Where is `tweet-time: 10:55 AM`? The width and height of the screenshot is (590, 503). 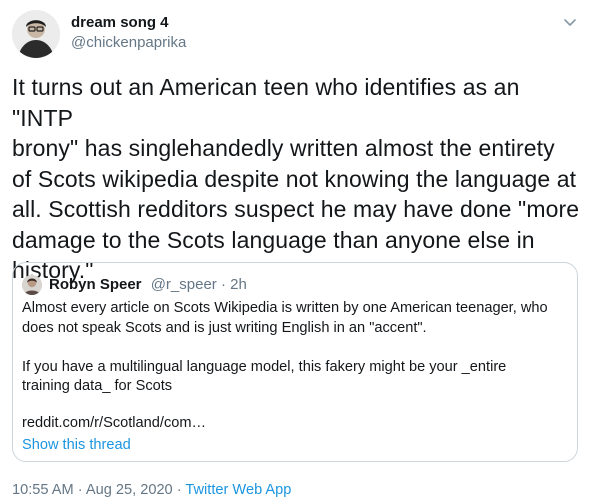
tweet-time: 10:55 AM is located at coordinates (43, 490).